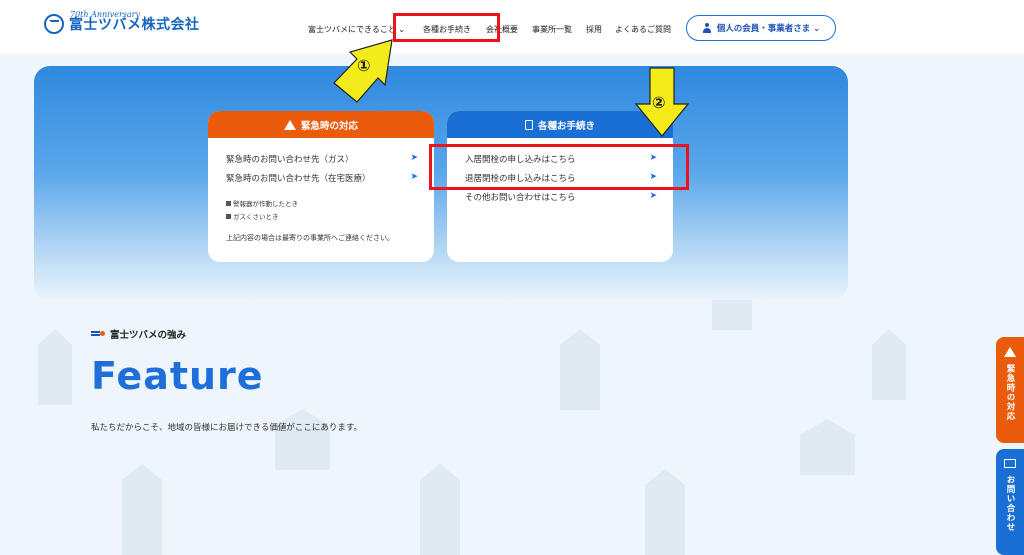 The height and width of the screenshot is (555, 1024). I want to click on member-dropdown-button: 個人の会員・事業者さま ⌄, so click(761, 28).